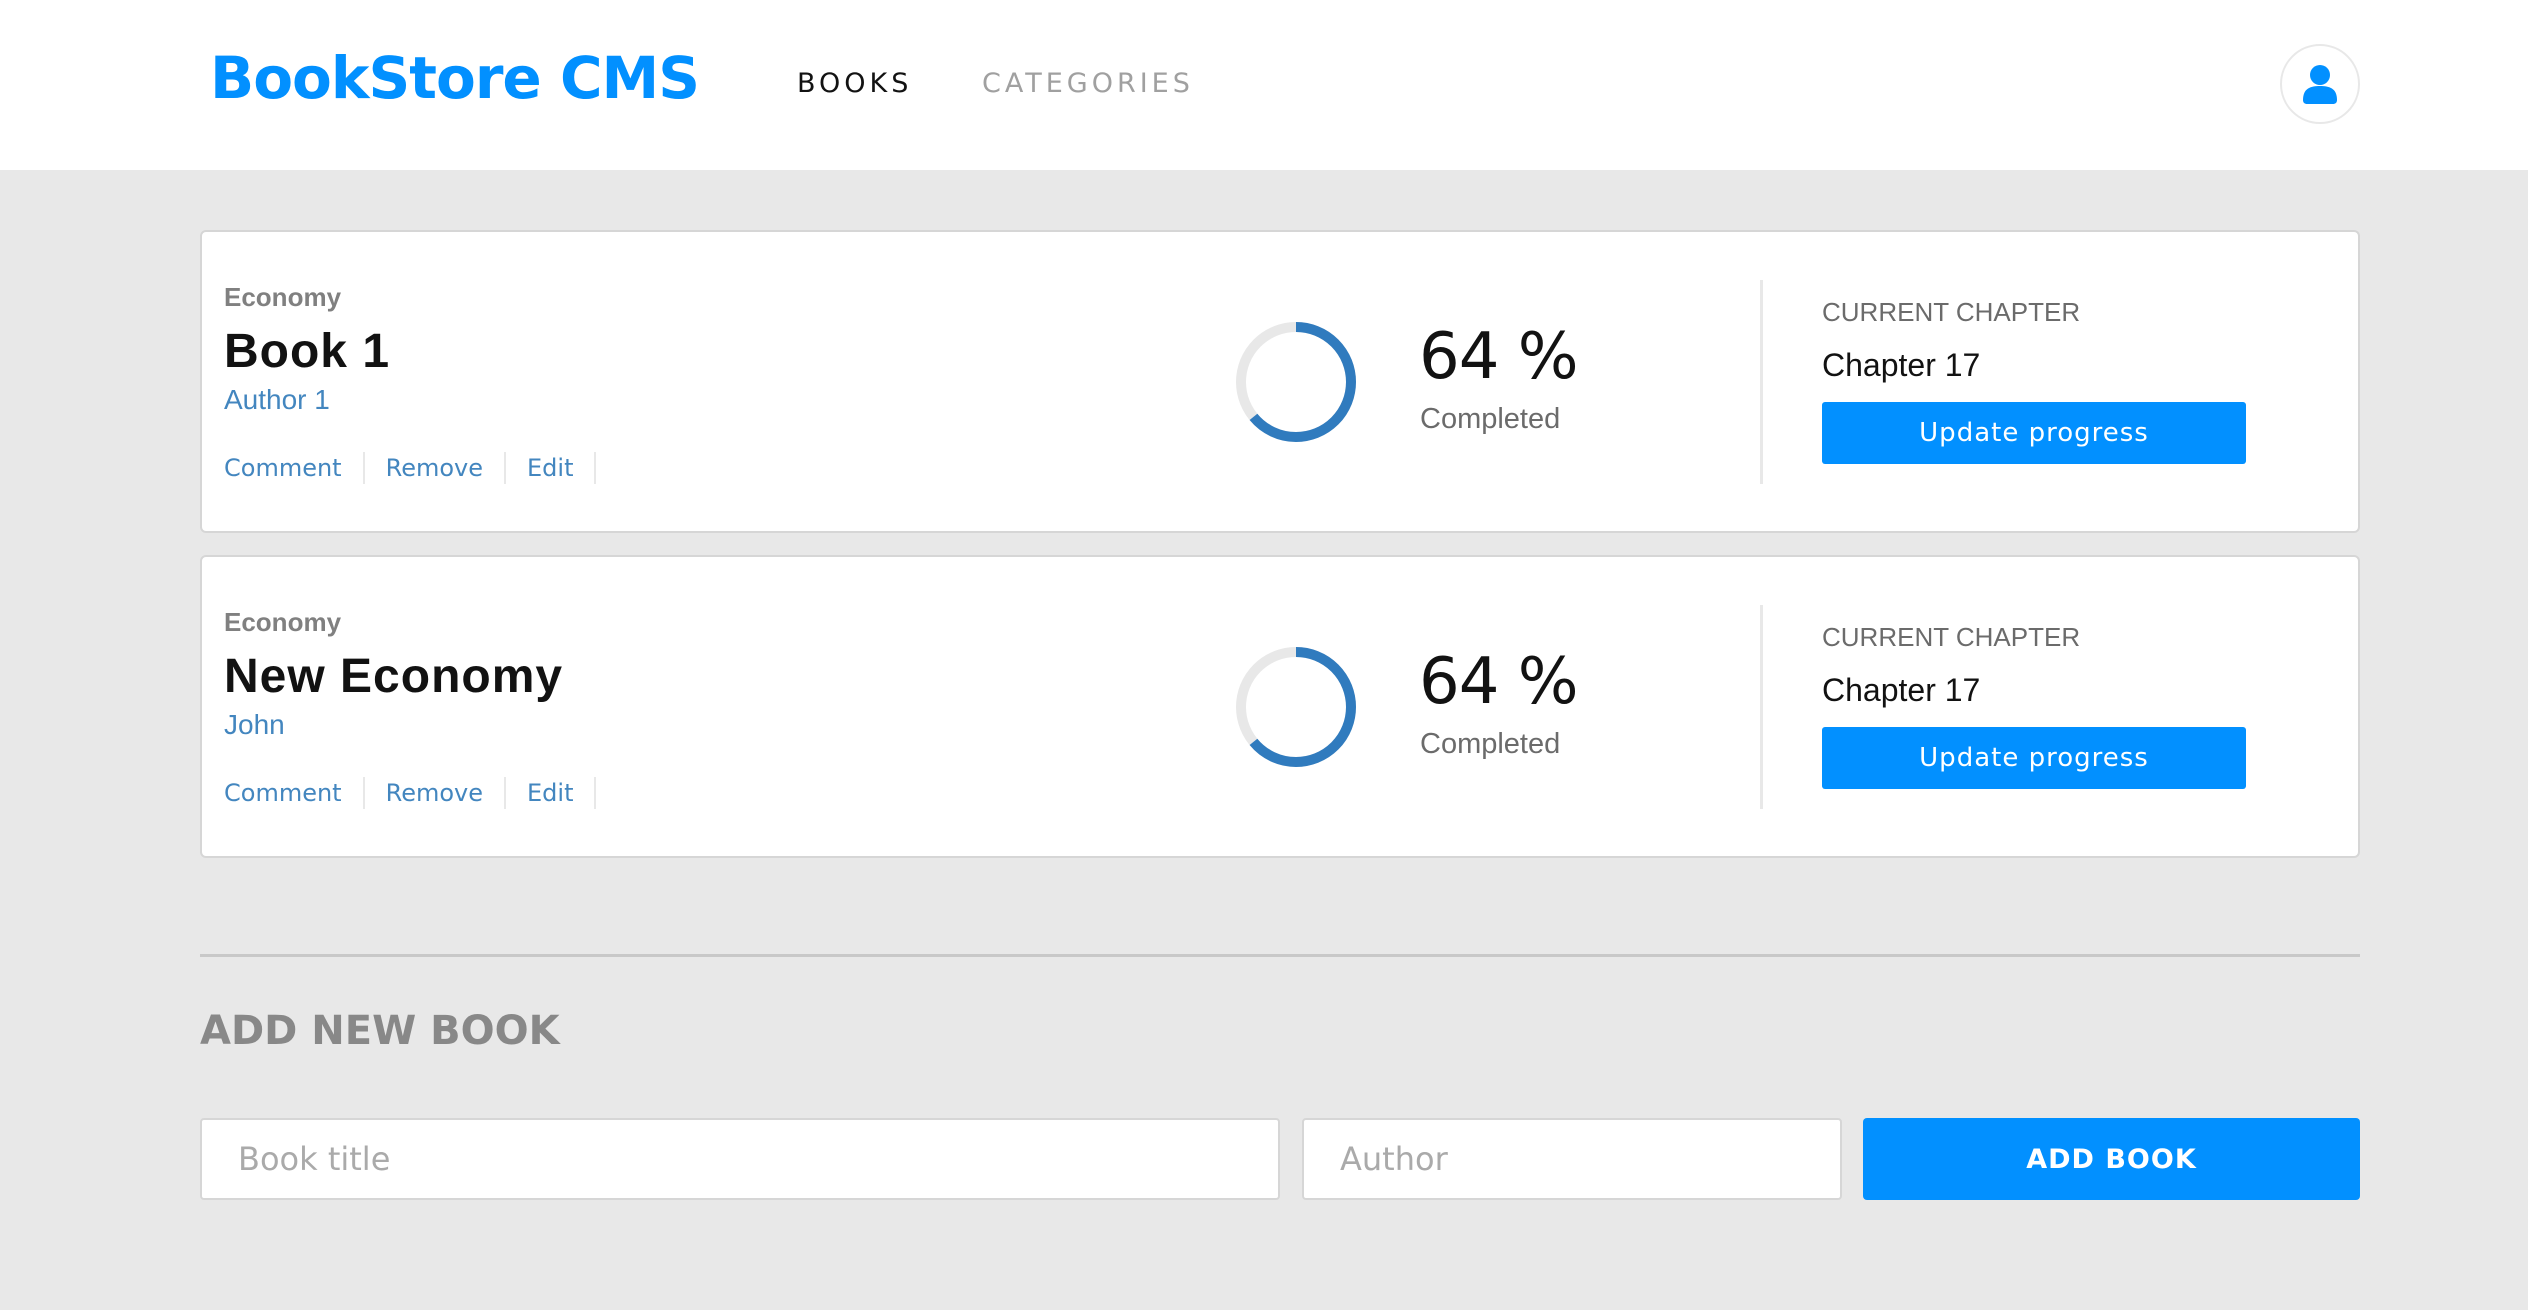 The height and width of the screenshot is (1310, 2528). What do you see at coordinates (2111, 1159) in the screenshot?
I see `add-book-button: ADD BOOK` at bounding box center [2111, 1159].